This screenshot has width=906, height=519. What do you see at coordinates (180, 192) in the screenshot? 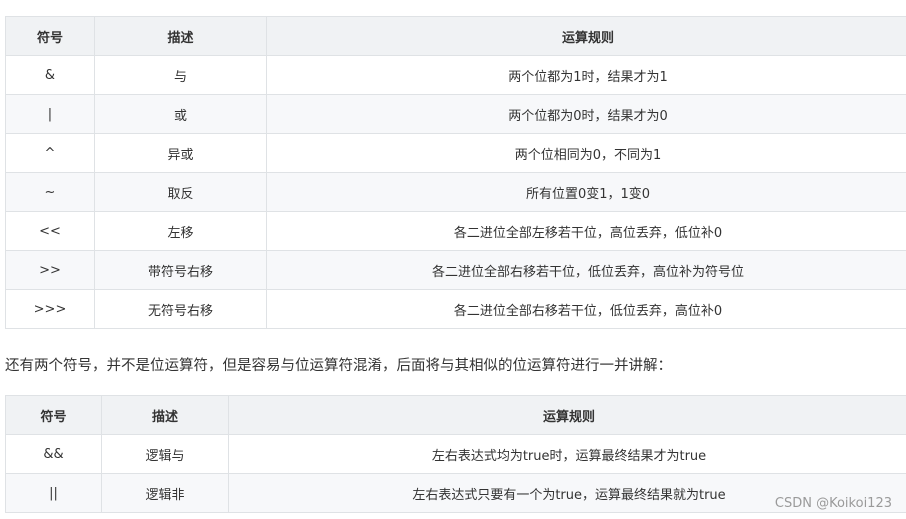
I see `cell-description: 取反` at bounding box center [180, 192].